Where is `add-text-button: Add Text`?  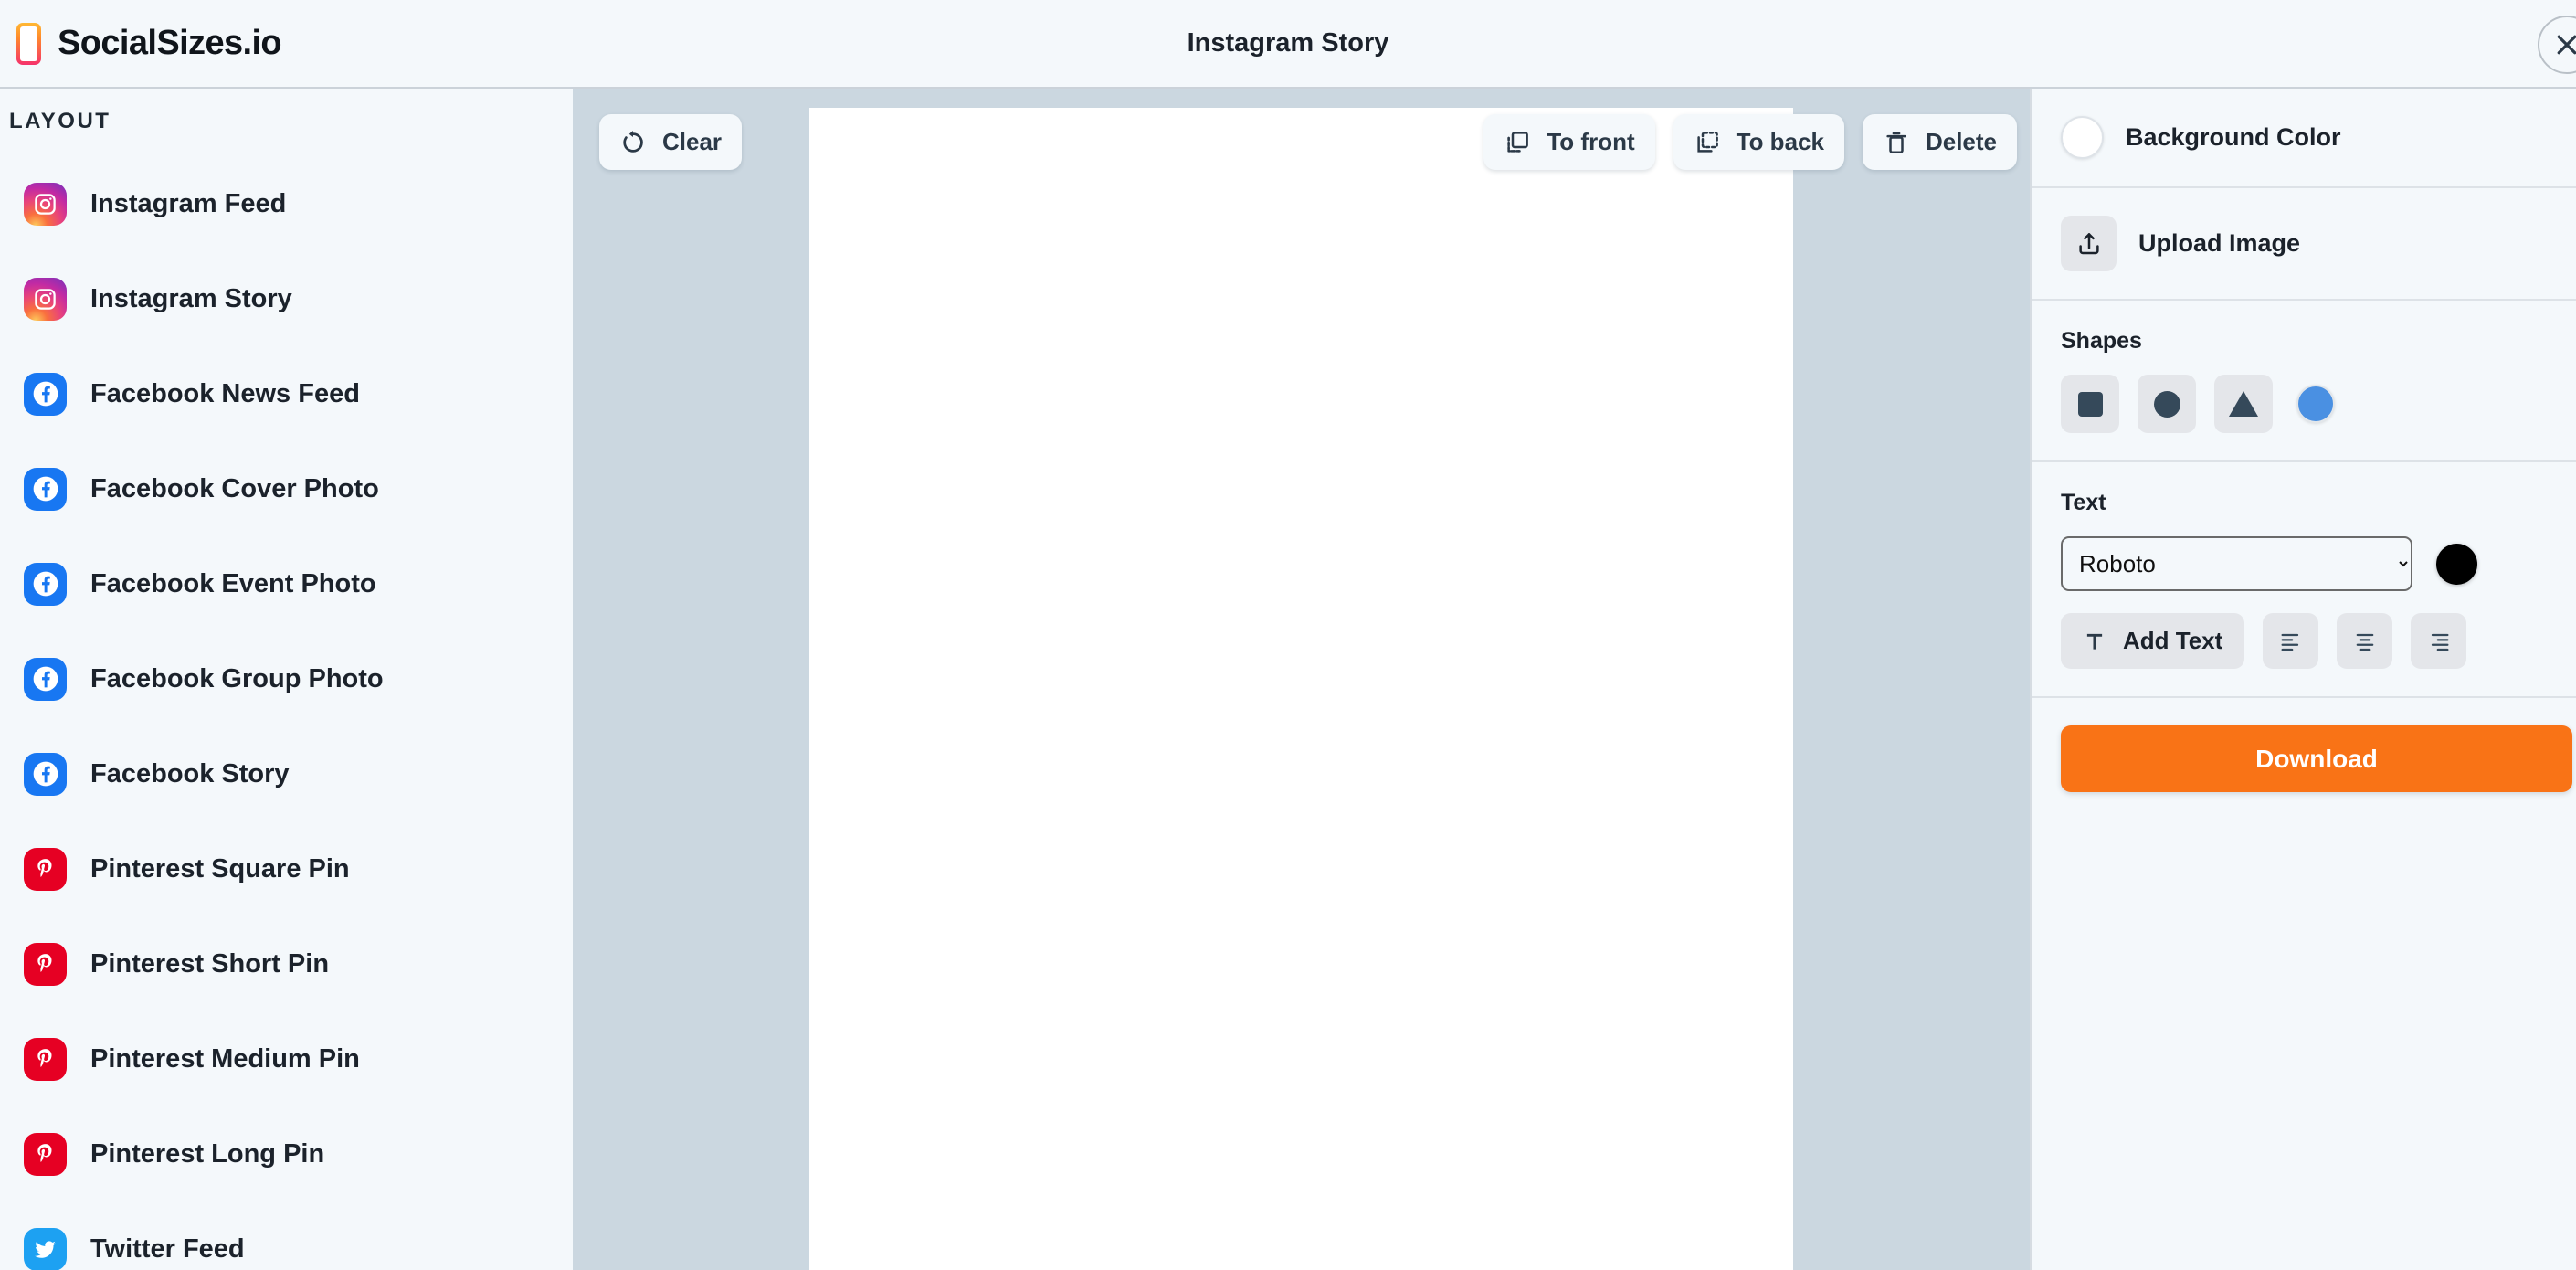
add-text-button: Add Text is located at coordinates (2153, 641).